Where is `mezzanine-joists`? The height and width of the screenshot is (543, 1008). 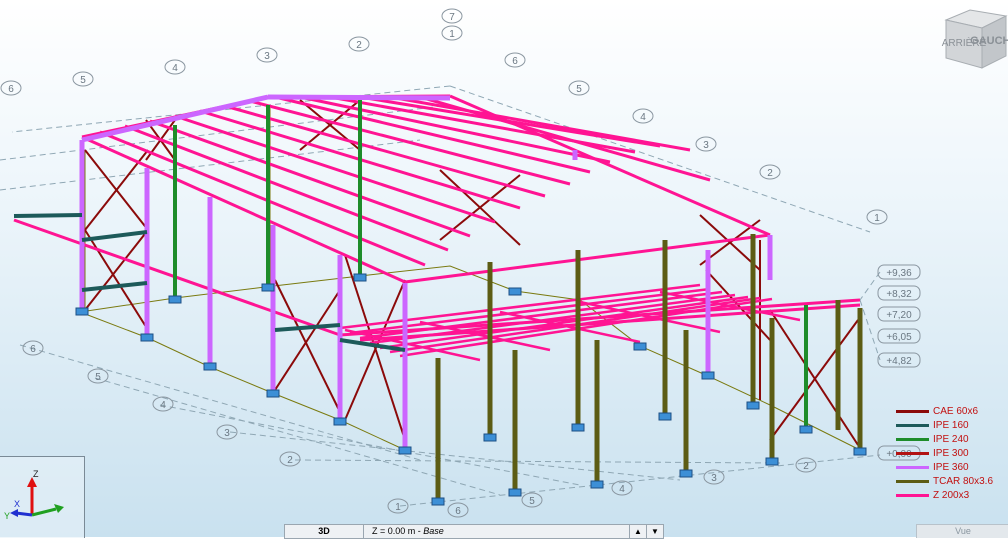
mezzanine-joists is located at coordinates (570, 322).